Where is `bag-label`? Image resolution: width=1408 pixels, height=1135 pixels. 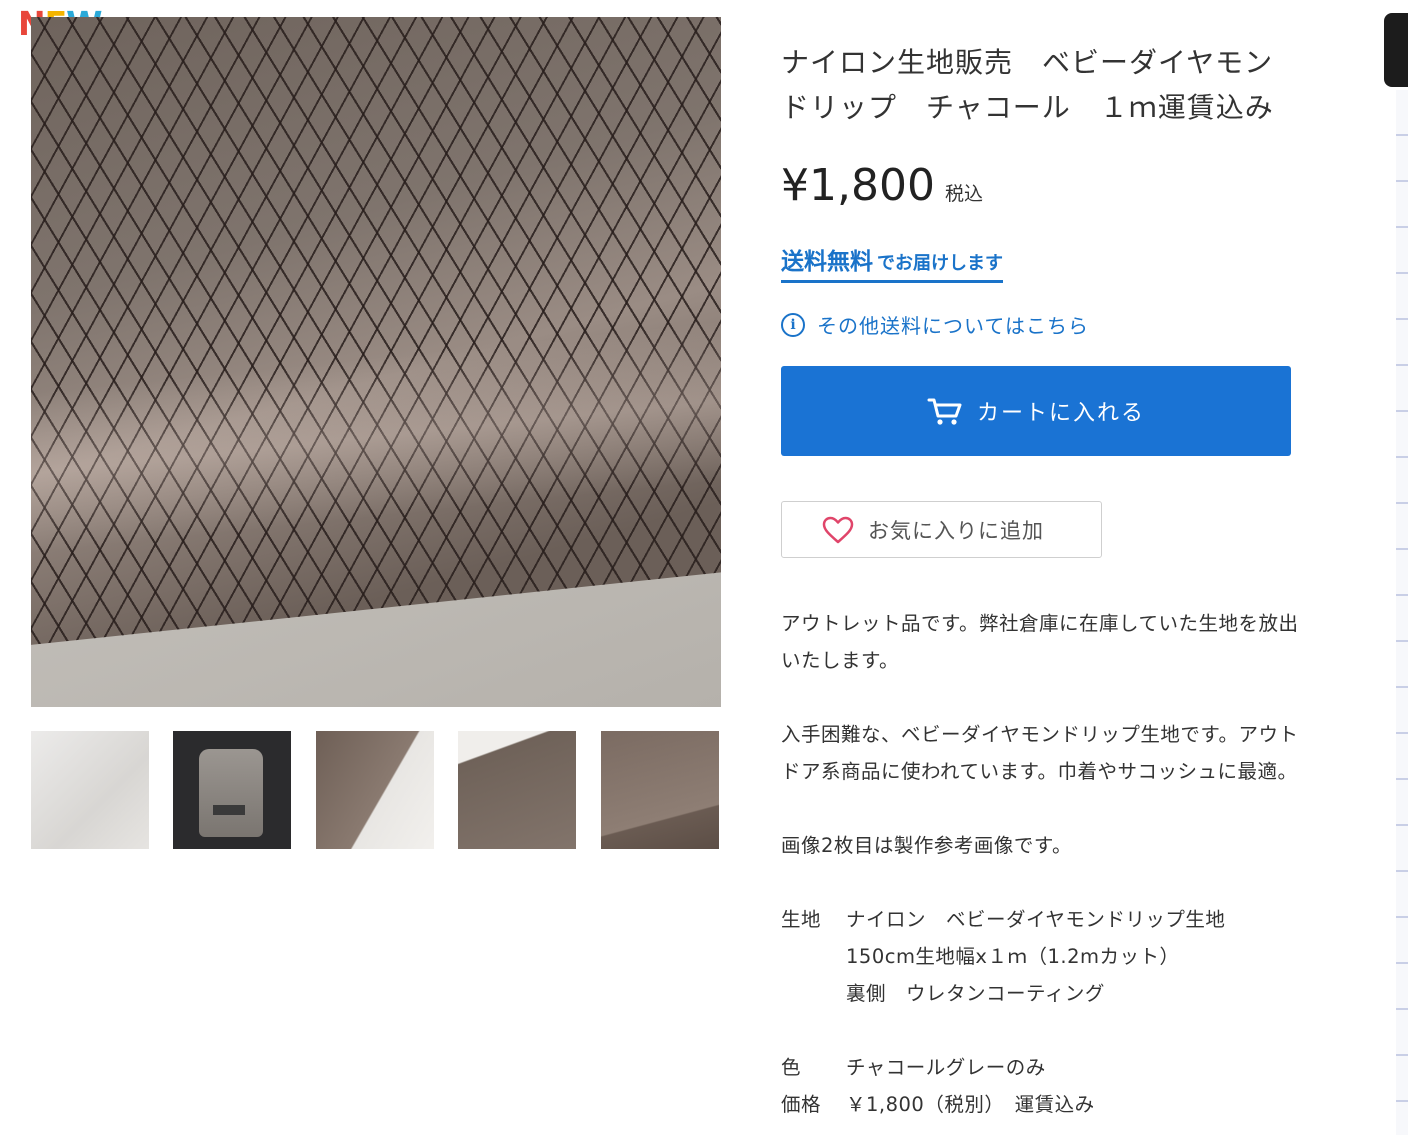 bag-label is located at coordinates (229, 810).